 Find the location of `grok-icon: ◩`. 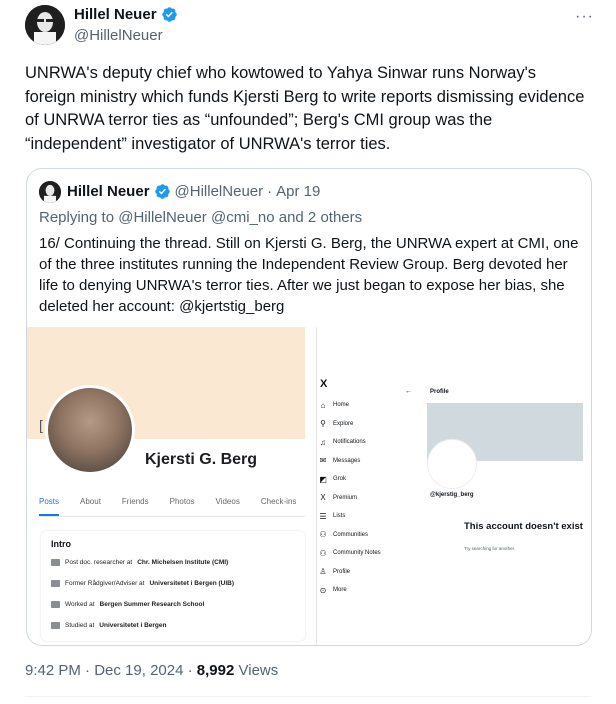

grok-icon: ◩ is located at coordinates (323, 479).